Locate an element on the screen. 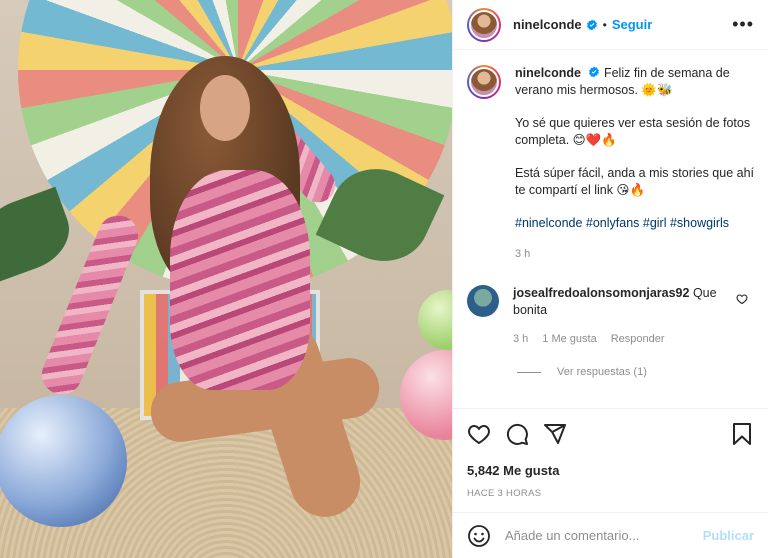 The image size is (768, 558). post-header: ninelconde • Seguir ••• is located at coordinates (610, 25).